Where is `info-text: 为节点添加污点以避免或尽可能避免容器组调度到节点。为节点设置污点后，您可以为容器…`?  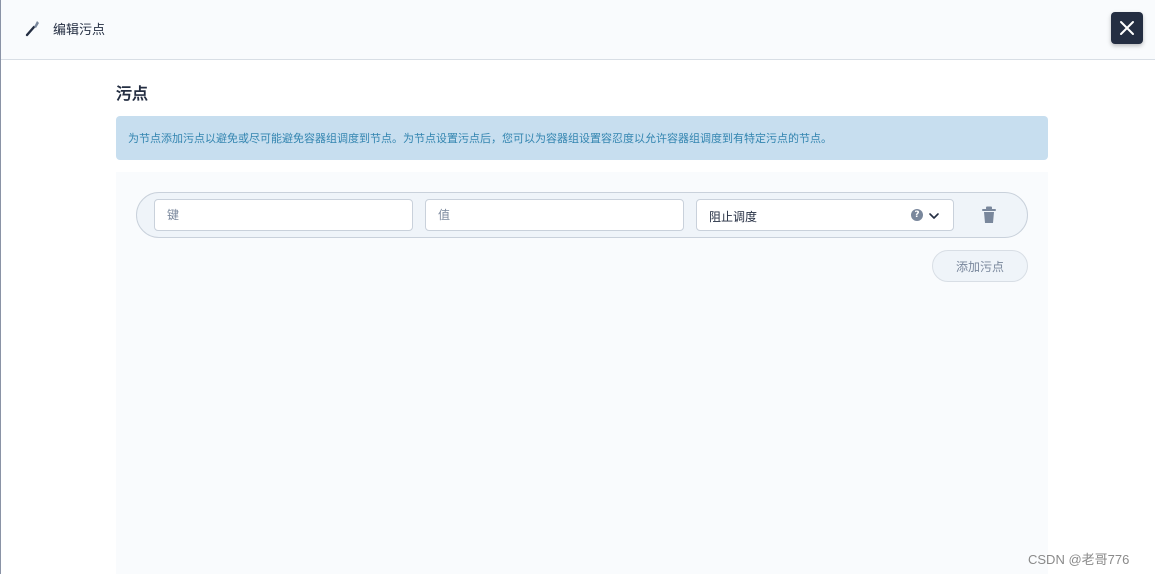 info-text: 为节点添加污点以避免或尽可能避免容器组调度到节点。为节点设置污点后，您可以为容器… is located at coordinates (480, 138).